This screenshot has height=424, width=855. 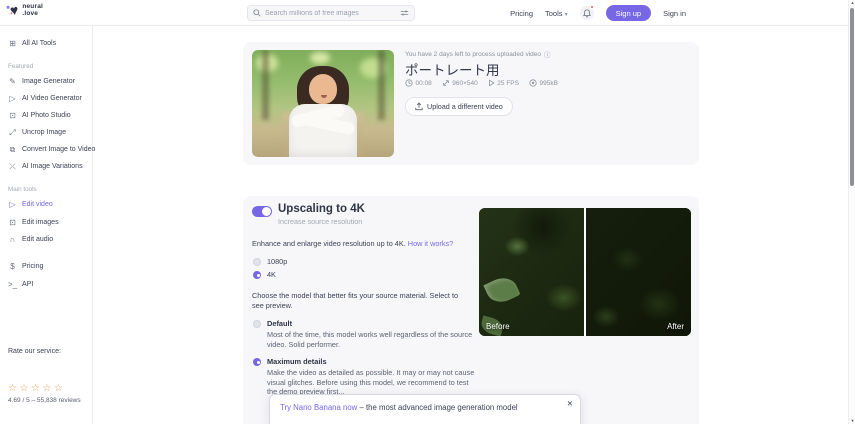 What do you see at coordinates (39, 115) in the screenshot?
I see `sidebar-item-ai-photo-studio: ⊡ AI Photo Studio` at bounding box center [39, 115].